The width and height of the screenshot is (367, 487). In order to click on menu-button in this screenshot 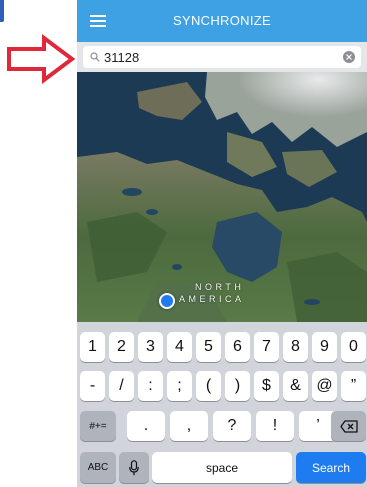, I will do `click(98, 21)`.